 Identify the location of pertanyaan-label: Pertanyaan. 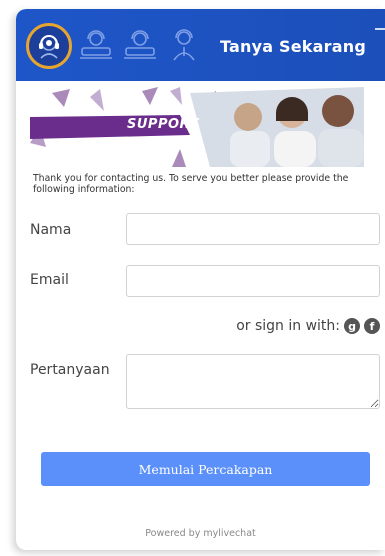
(70, 370).